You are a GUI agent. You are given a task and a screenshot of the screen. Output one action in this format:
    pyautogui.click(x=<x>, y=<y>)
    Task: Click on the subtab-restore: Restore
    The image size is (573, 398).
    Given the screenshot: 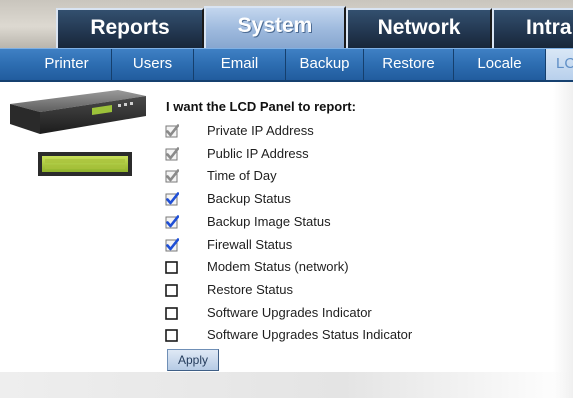 What is the action you would take?
    pyautogui.click(x=409, y=64)
    